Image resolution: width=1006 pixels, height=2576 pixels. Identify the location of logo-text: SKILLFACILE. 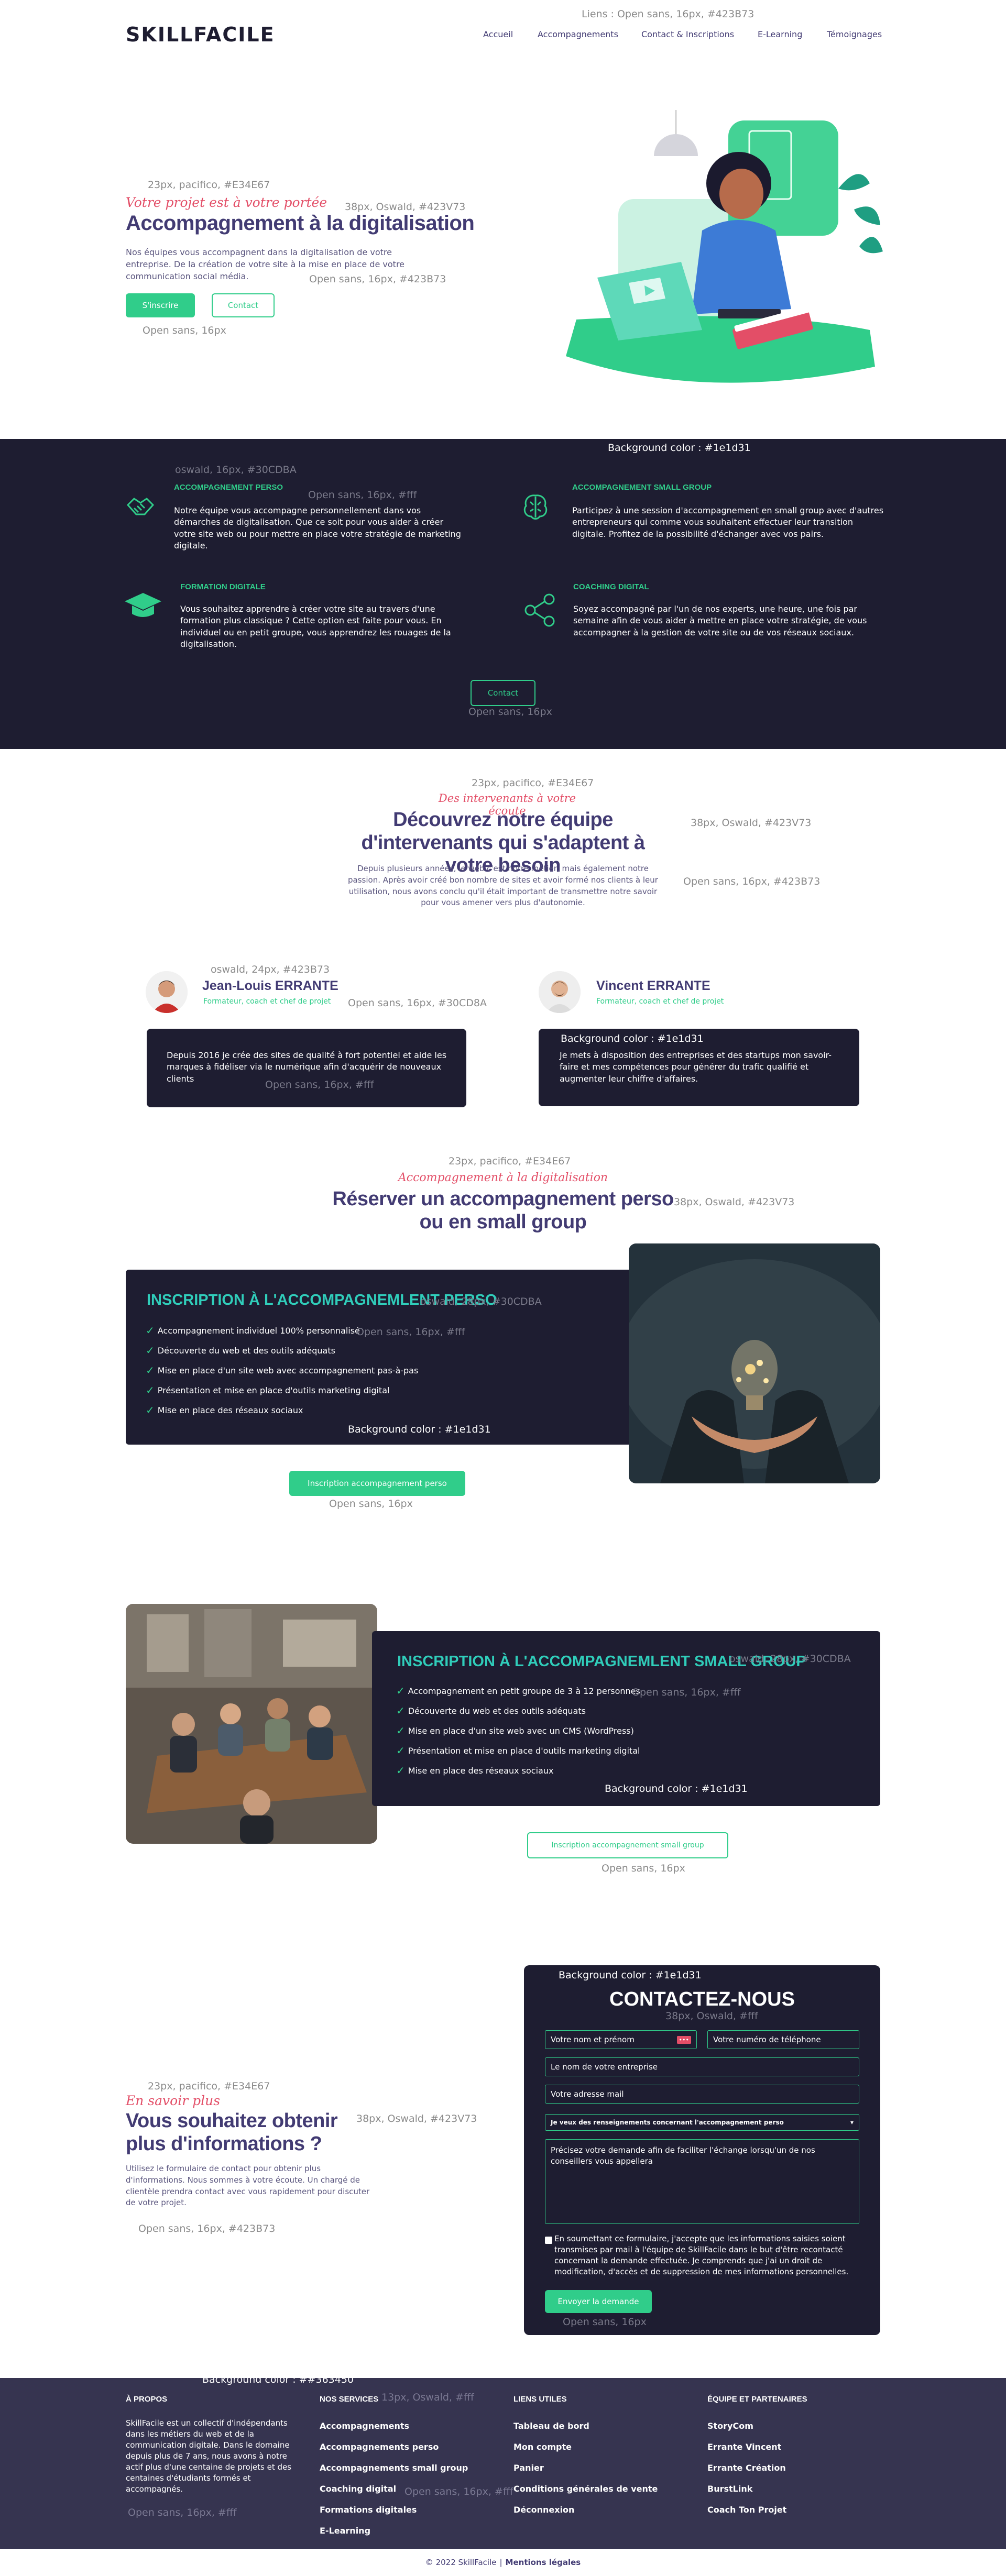
(200, 34).